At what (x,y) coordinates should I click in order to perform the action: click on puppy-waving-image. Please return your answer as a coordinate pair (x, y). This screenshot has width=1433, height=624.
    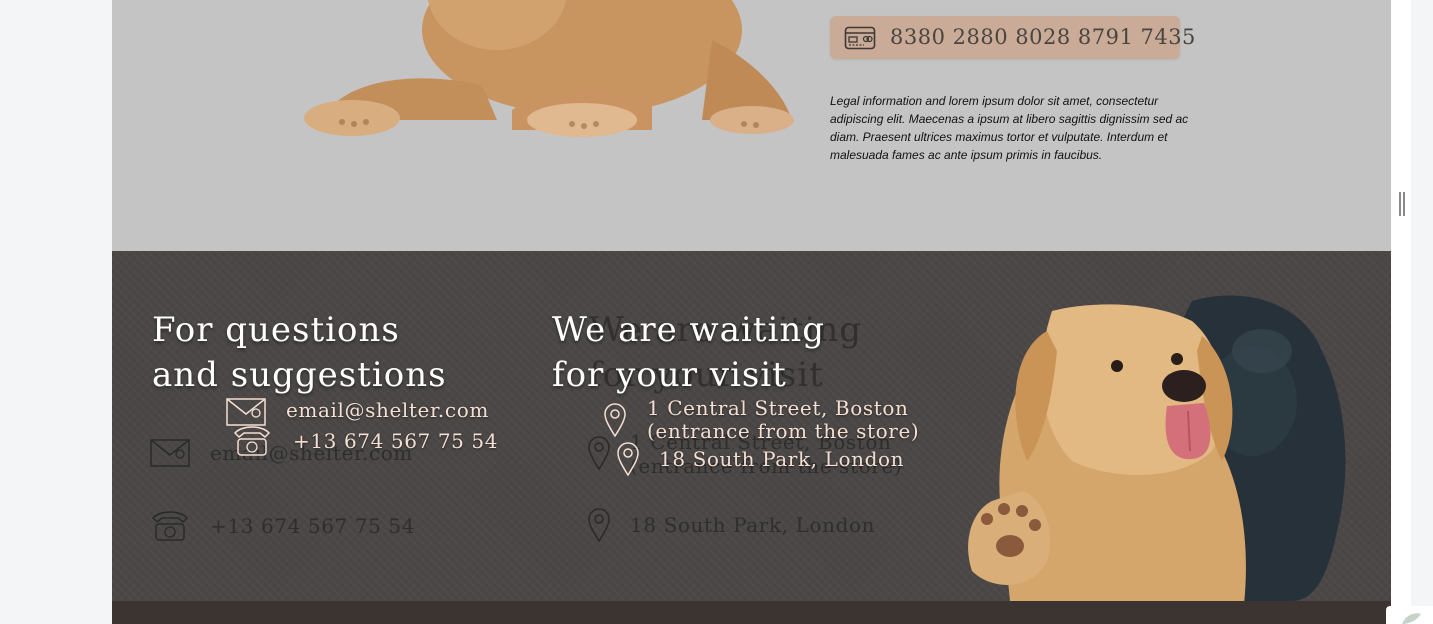
    Looking at the image, I should click on (1107, 462).